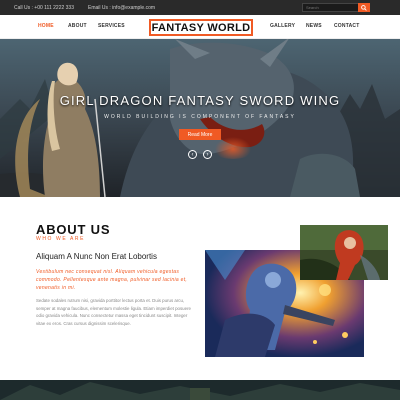  I want to click on chevron-left-icon: ‹, so click(192, 154).